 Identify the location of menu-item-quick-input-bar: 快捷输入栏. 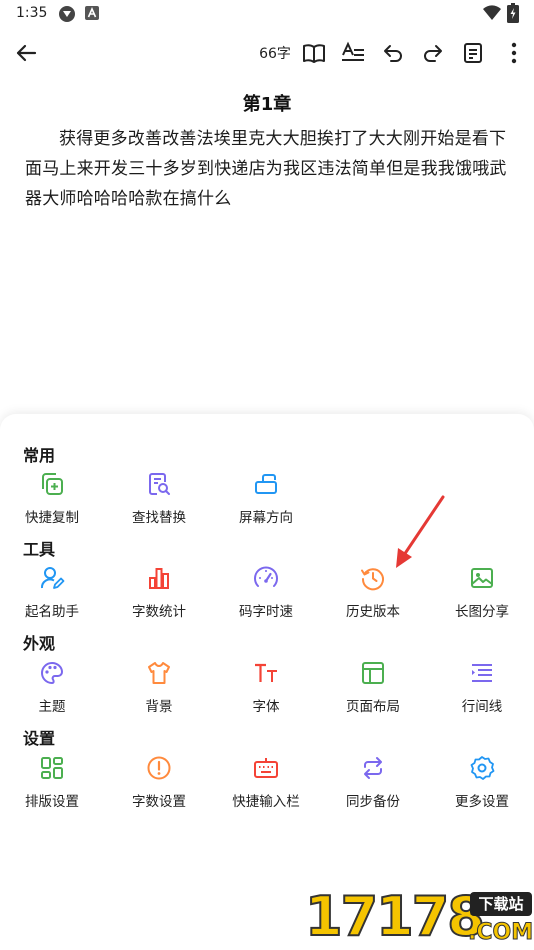
(266, 785).